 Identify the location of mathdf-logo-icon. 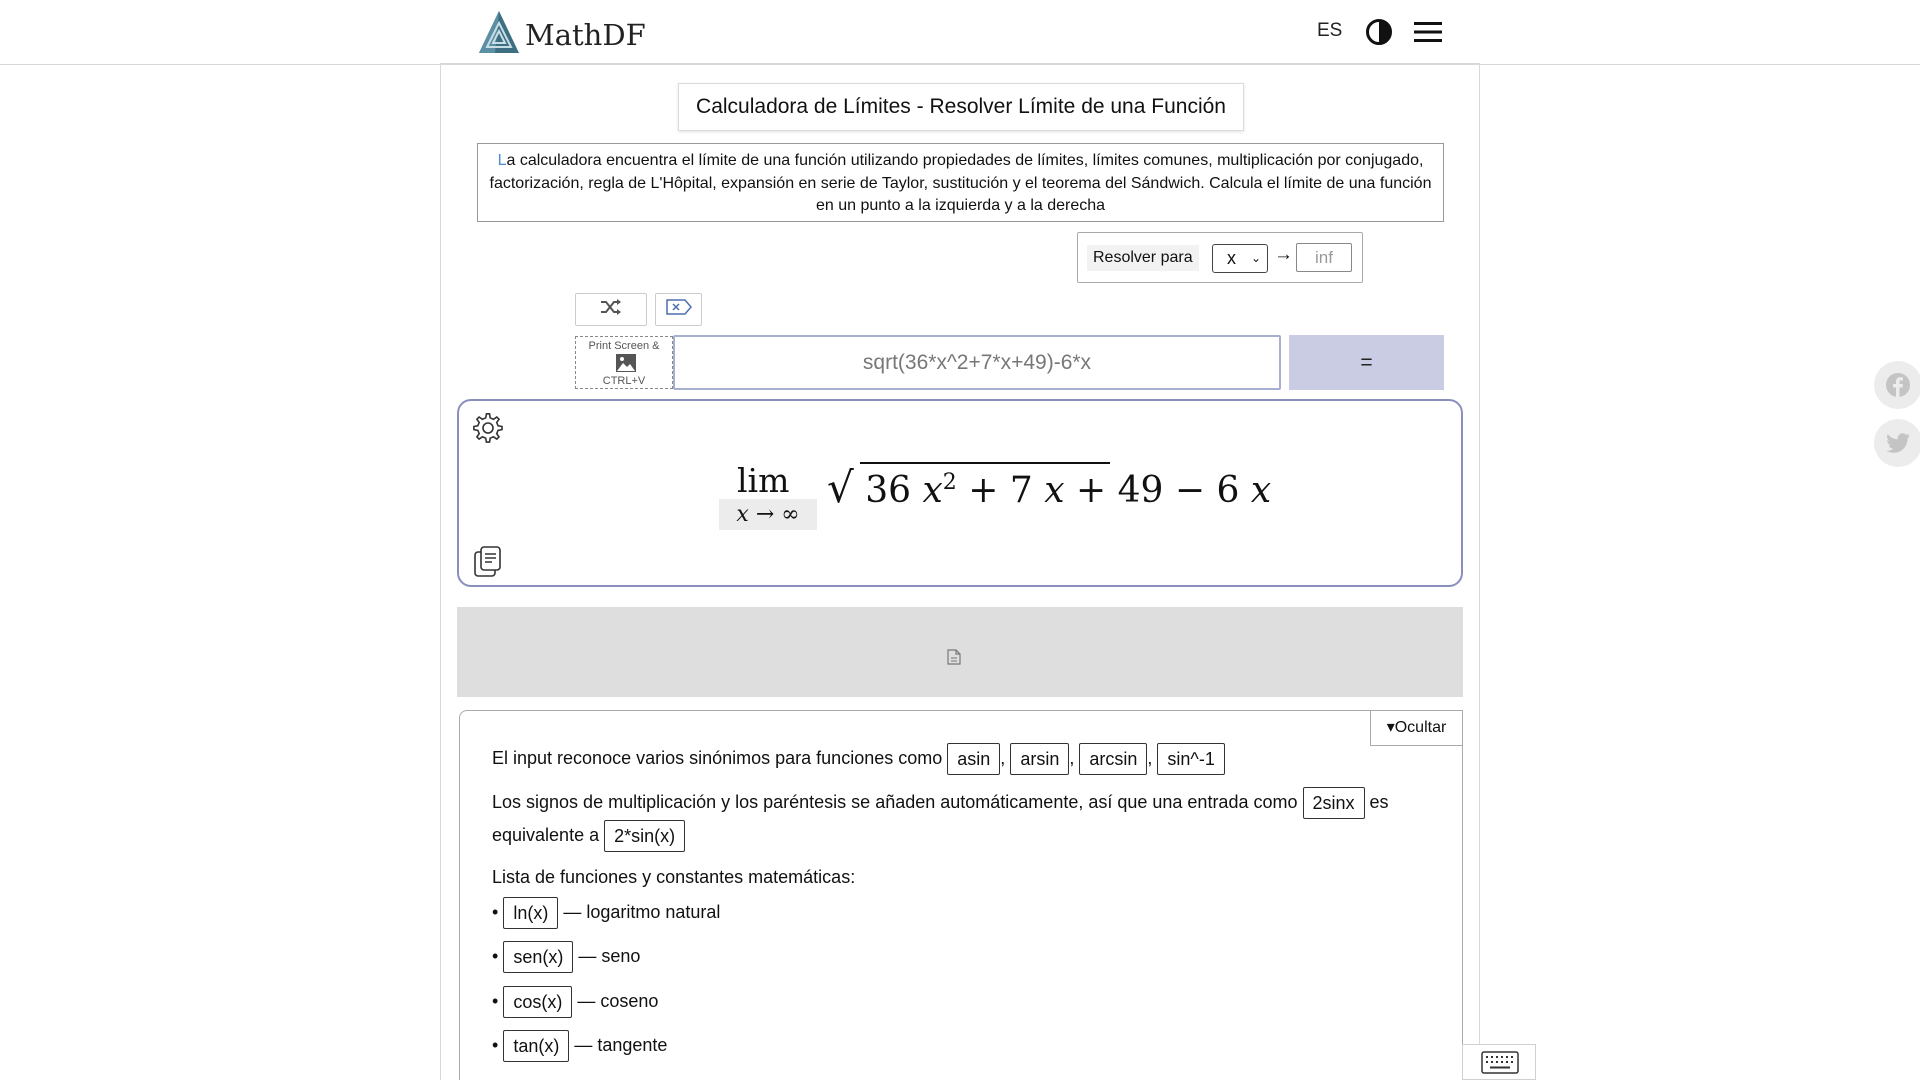
(497, 34).